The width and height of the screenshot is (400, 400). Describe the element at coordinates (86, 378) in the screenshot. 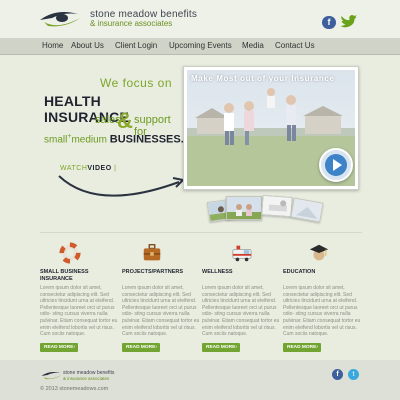

I see `footer-brand-line2: & insurance associates` at that location.